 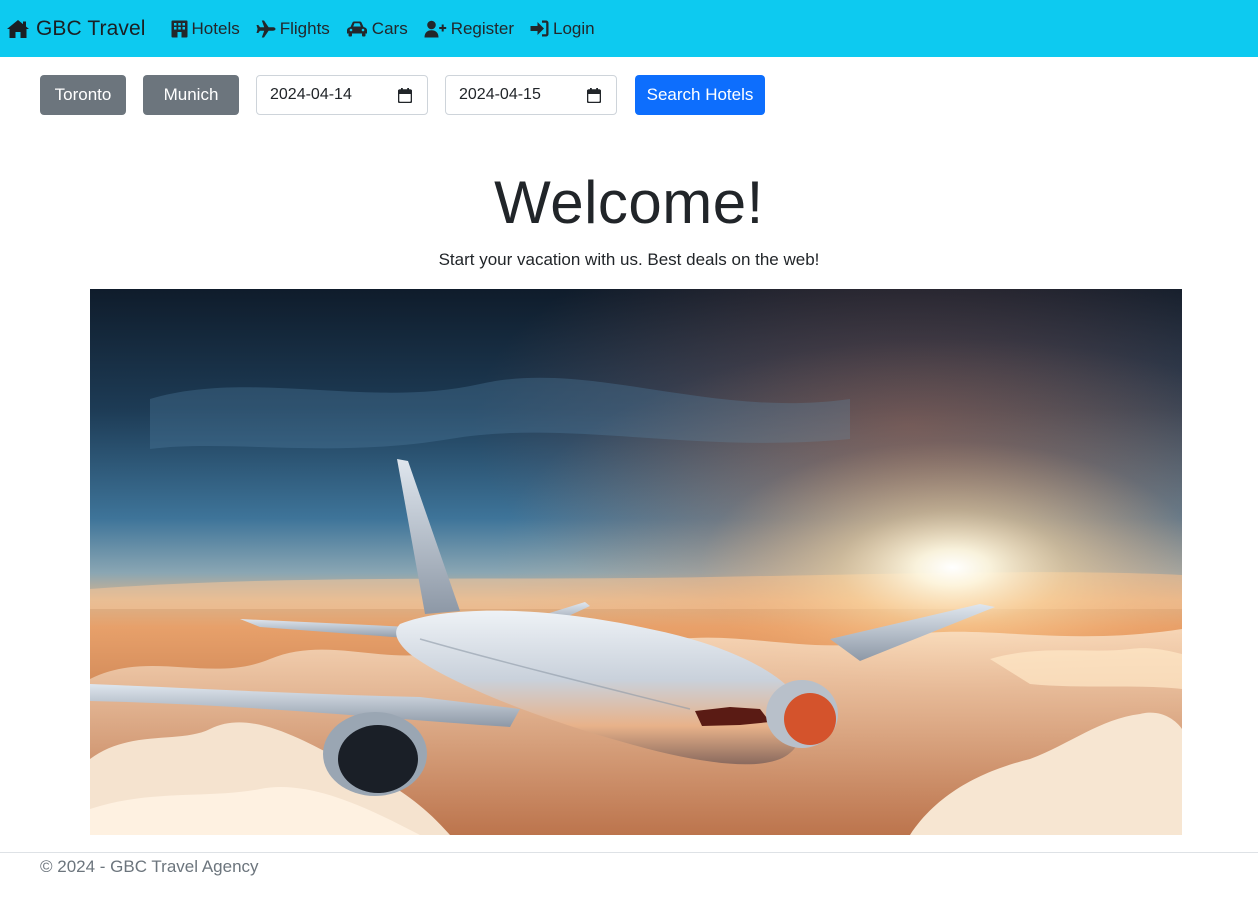 I want to click on nav-item-register: Register, so click(x=469, y=29).